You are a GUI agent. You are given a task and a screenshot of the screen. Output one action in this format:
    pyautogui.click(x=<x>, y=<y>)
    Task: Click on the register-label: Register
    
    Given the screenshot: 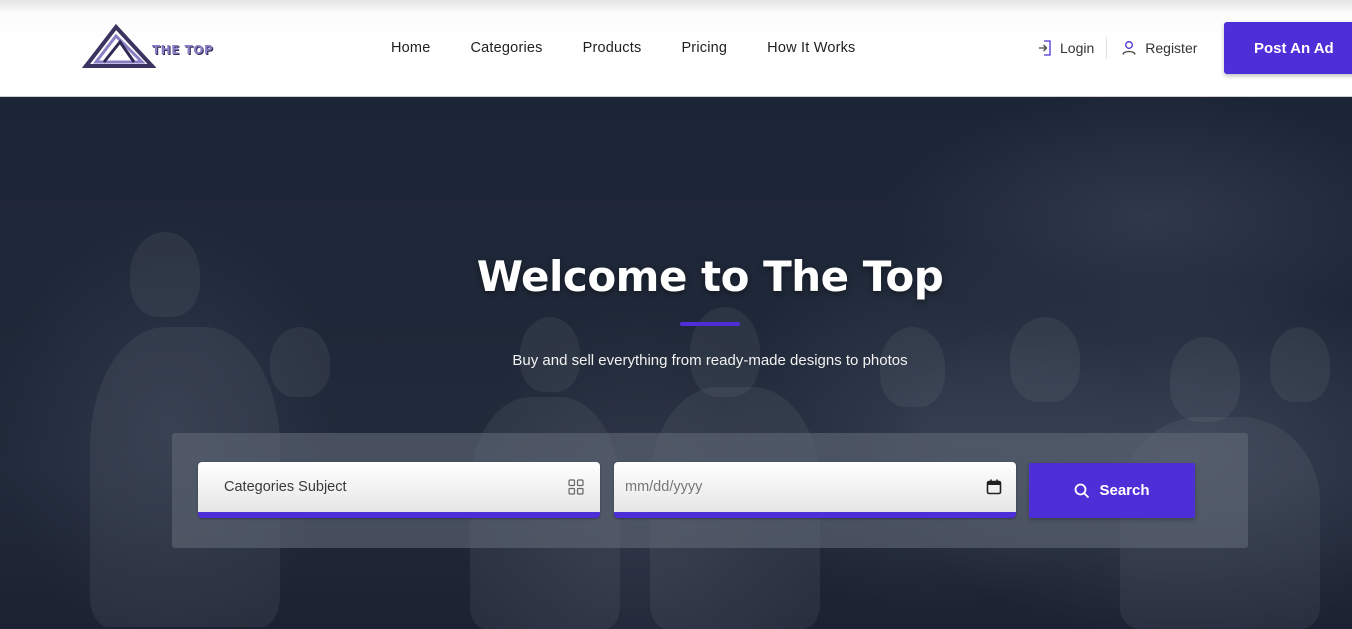 What is the action you would take?
    pyautogui.click(x=1171, y=48)
    